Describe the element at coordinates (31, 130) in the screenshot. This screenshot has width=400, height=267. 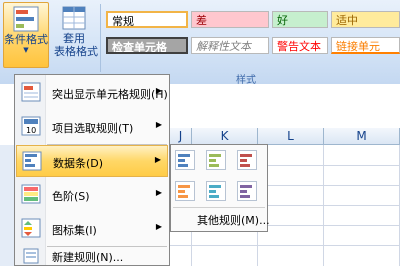
I see `svg-text: 10` at that location.